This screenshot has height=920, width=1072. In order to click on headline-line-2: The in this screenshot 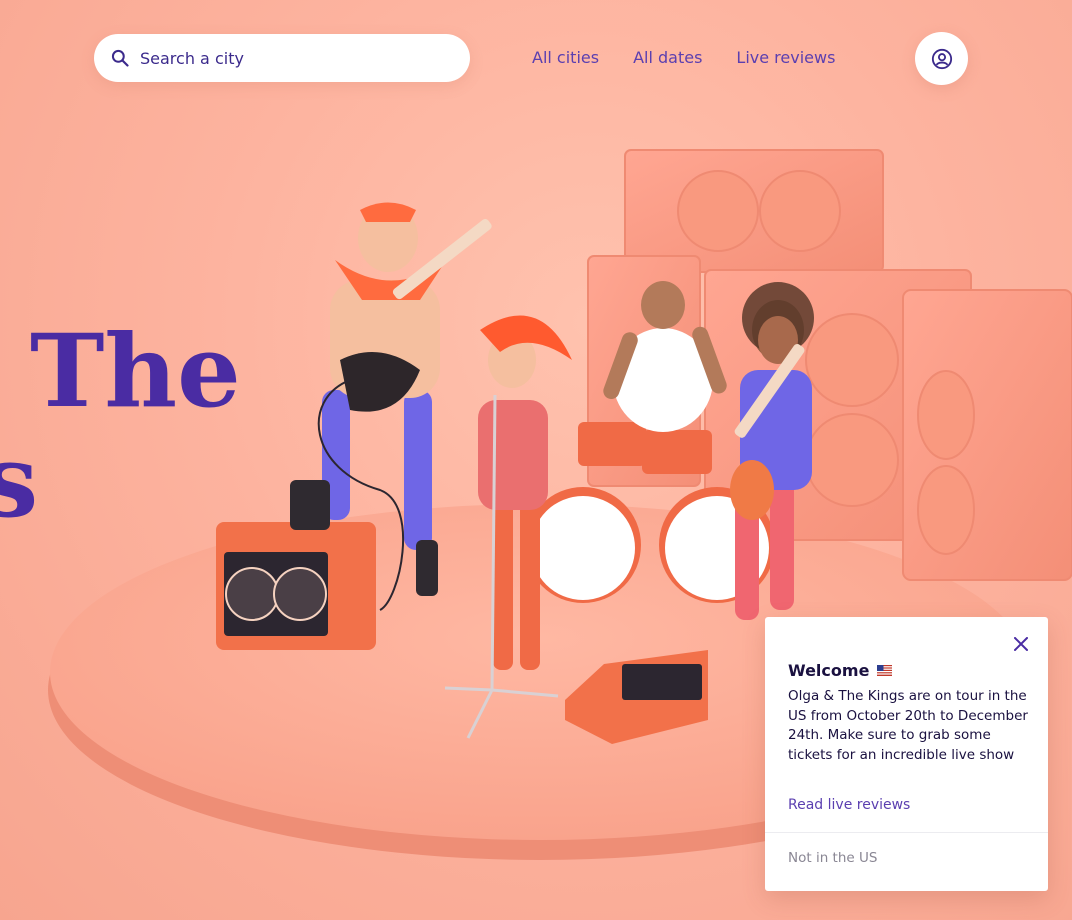, I will do `click(135, 371)`.